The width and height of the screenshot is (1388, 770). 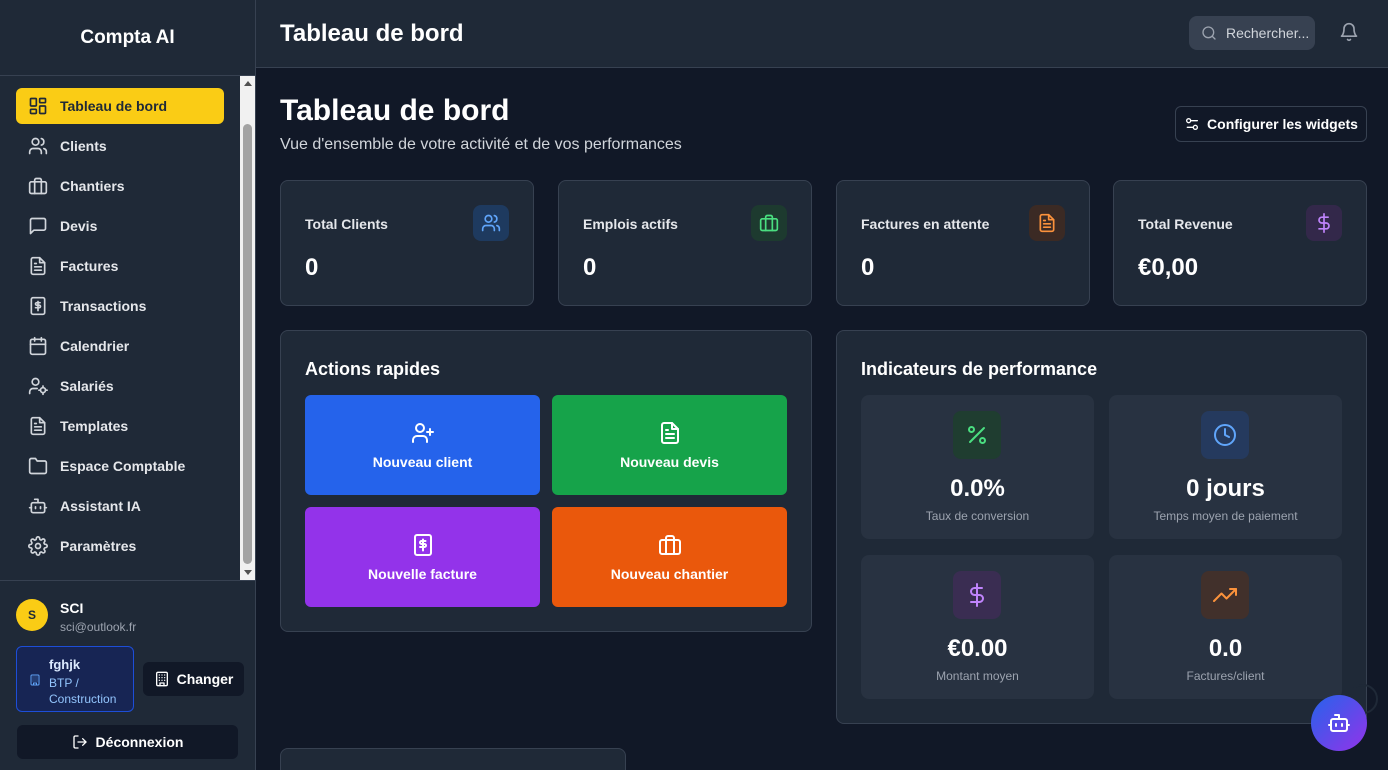 What do you see at coordinates (630, 224) in the screenshot?
I see `stat-label: Emplois actifs` at bounding box center [630, 224].